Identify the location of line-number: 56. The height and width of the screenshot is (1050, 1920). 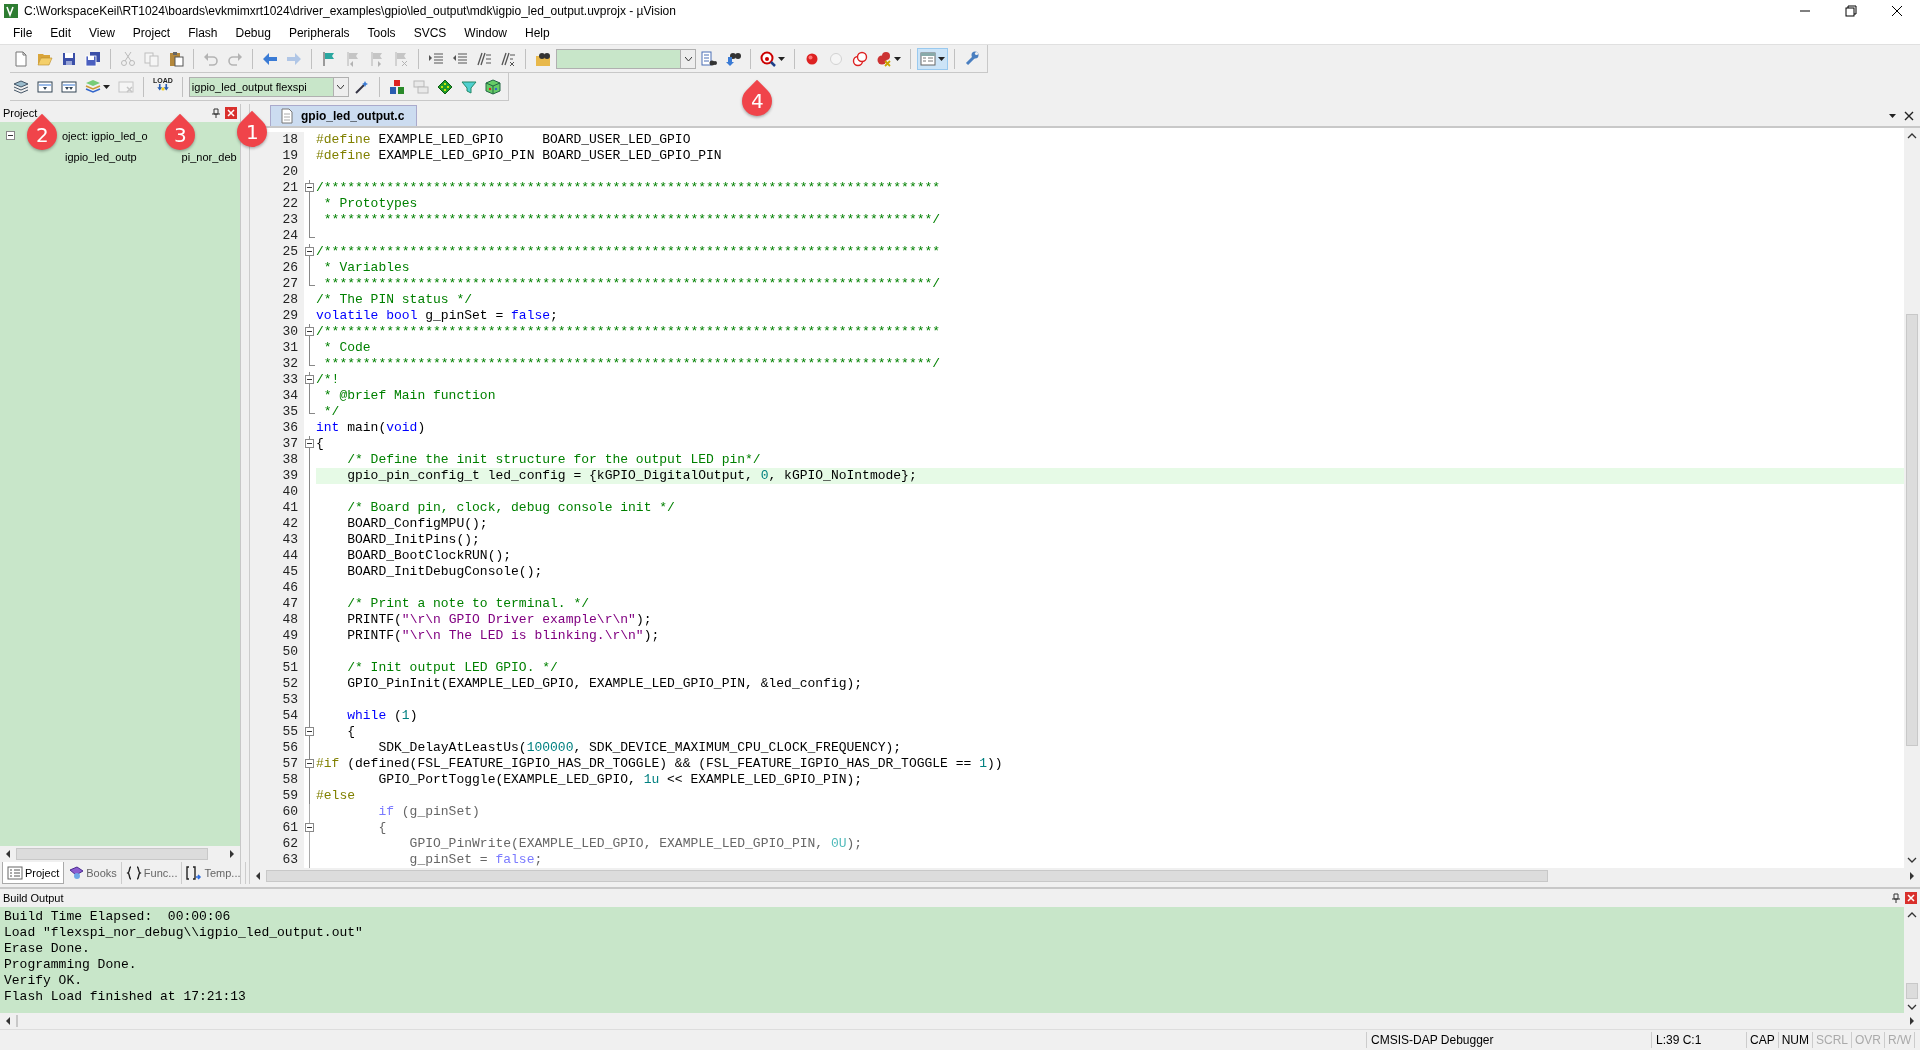
(277, 748).